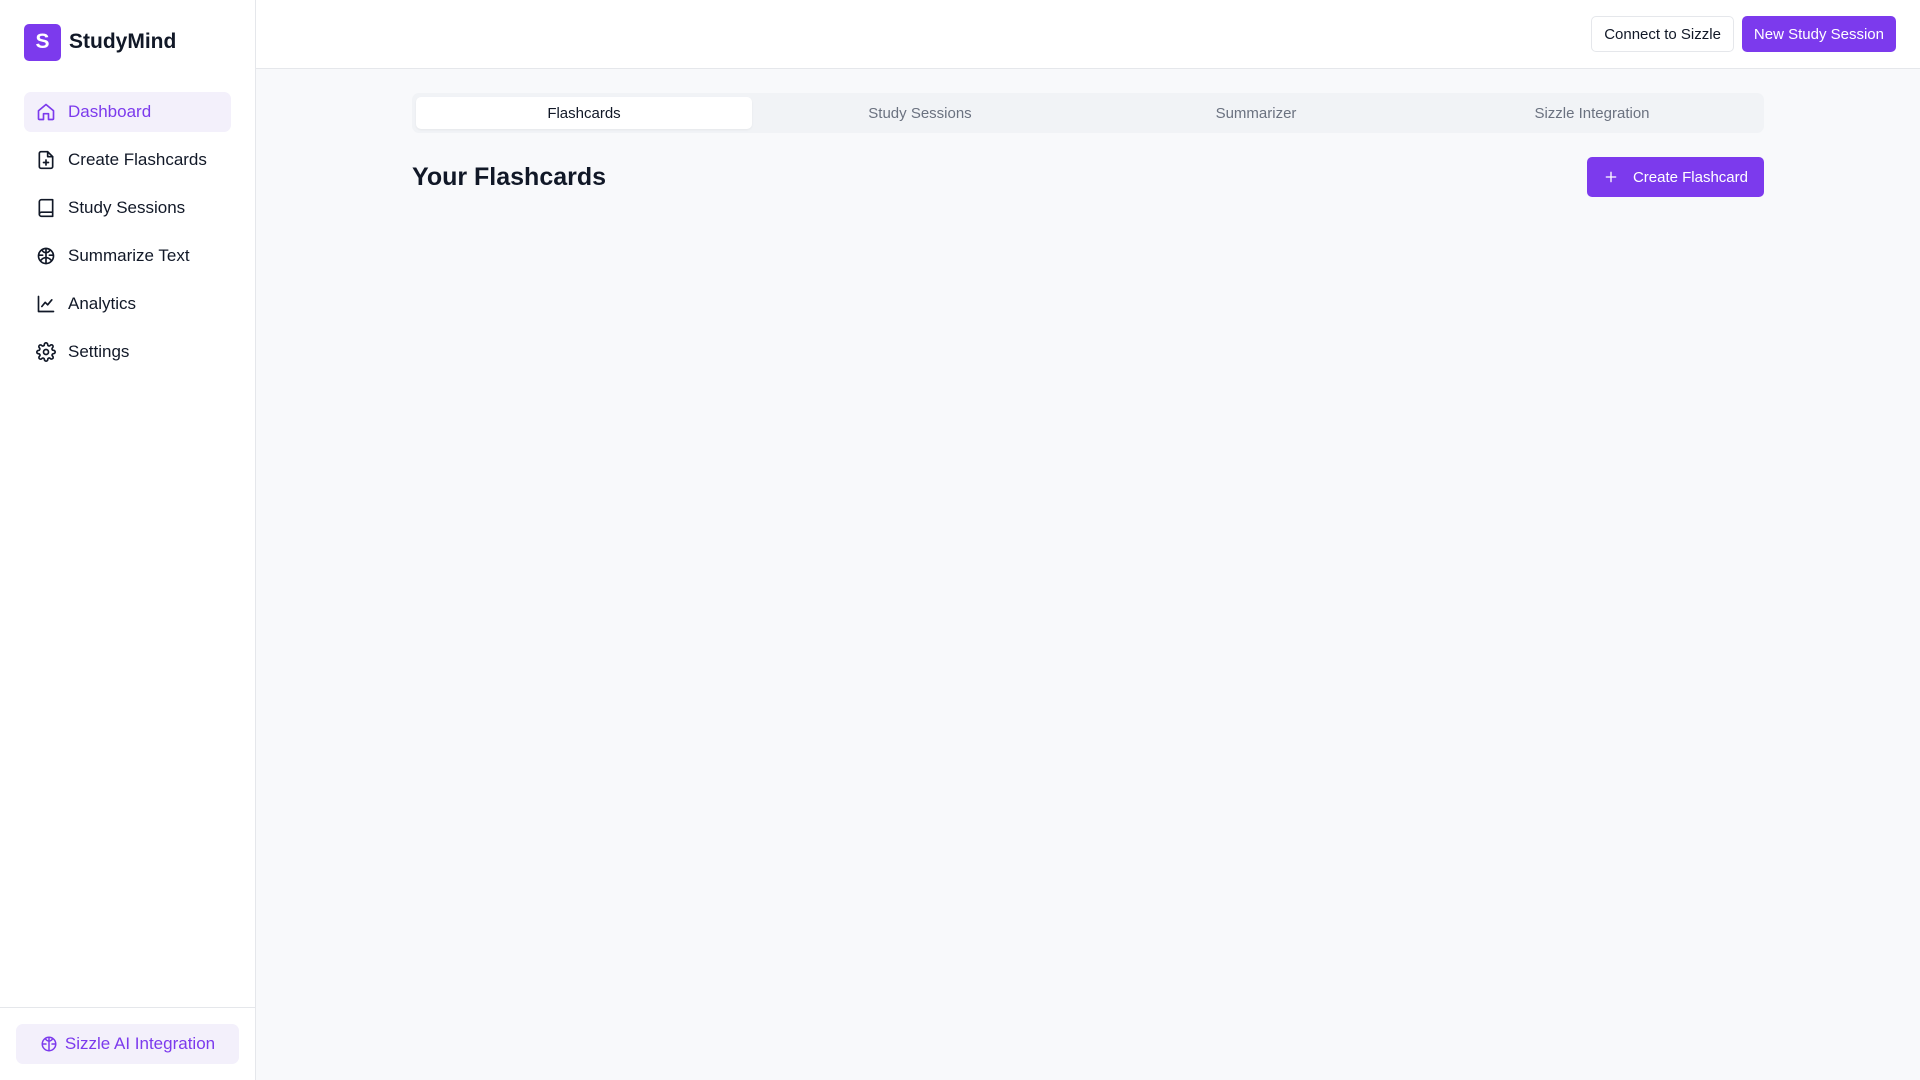 The height and width of the screenshot is (1080, 1920). I want to click on sidebar-item-settings: Settings, so click(127, 352).